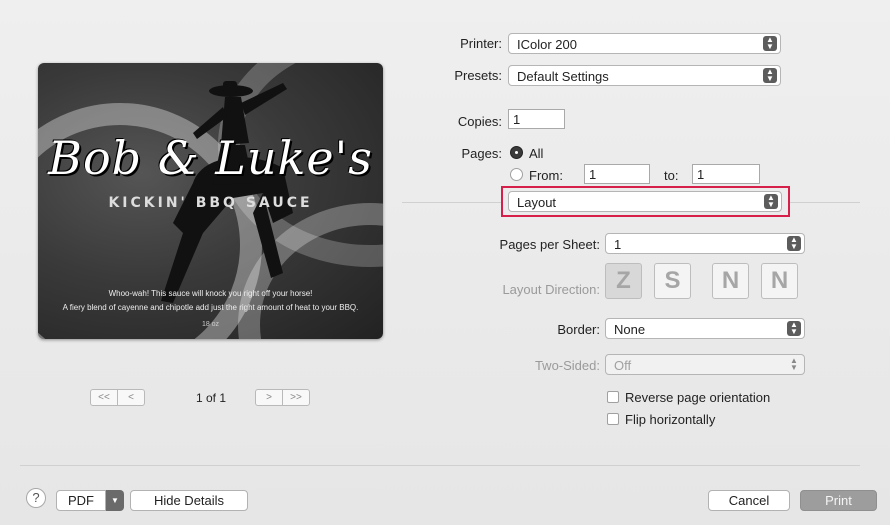  I want to click on page-nav-forward-group: > >>, so click(282, 397).